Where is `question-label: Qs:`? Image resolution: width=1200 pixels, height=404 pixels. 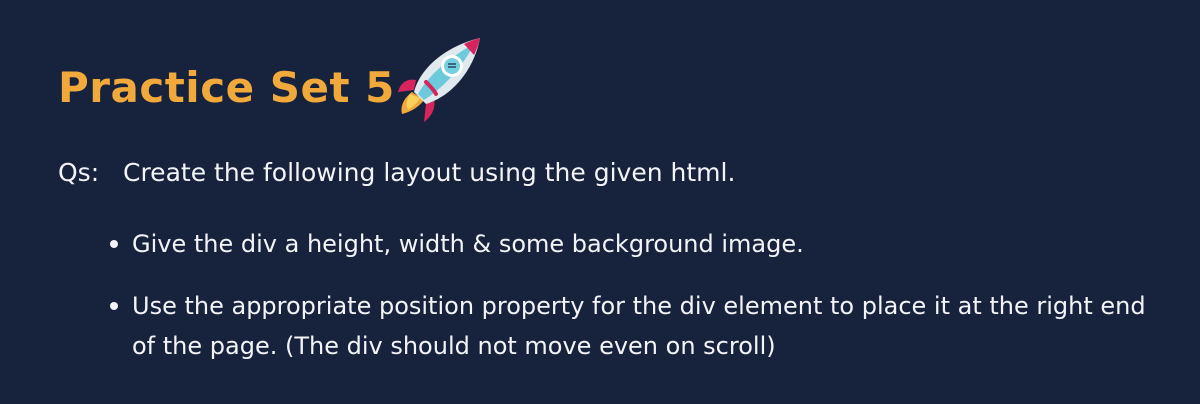
question-label: Qs: is located at coordinates (79, 172).